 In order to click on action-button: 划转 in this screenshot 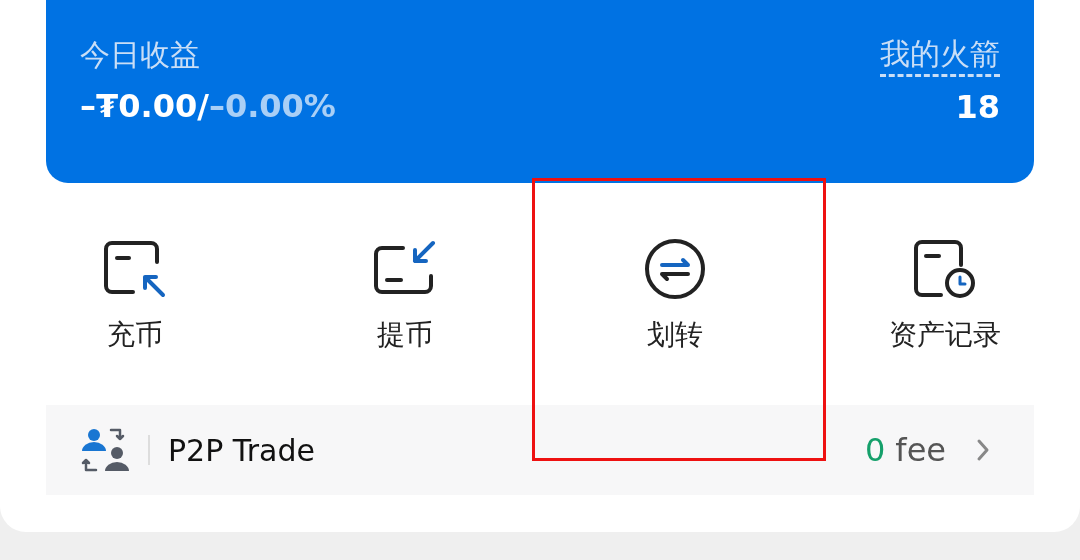, I will do `click(675, 296)`.